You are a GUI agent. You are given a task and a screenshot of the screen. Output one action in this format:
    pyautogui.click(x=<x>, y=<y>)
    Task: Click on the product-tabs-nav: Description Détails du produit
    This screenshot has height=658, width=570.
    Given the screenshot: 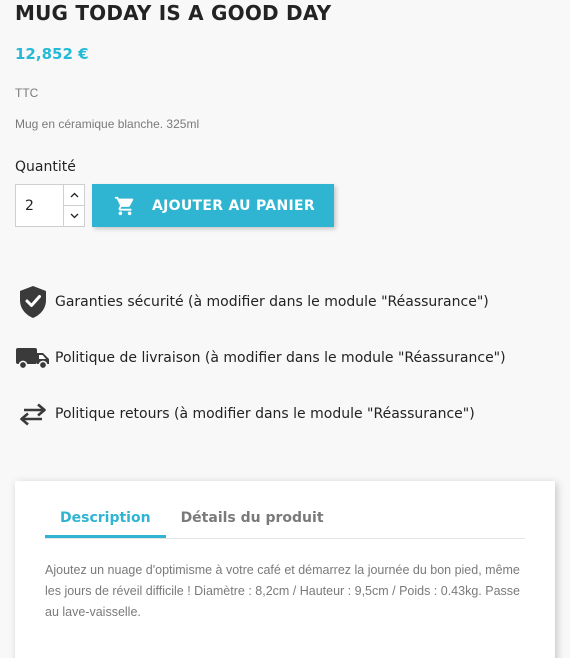 What is the action you would take?
    pyautogui.click(x=285, y=510)
    